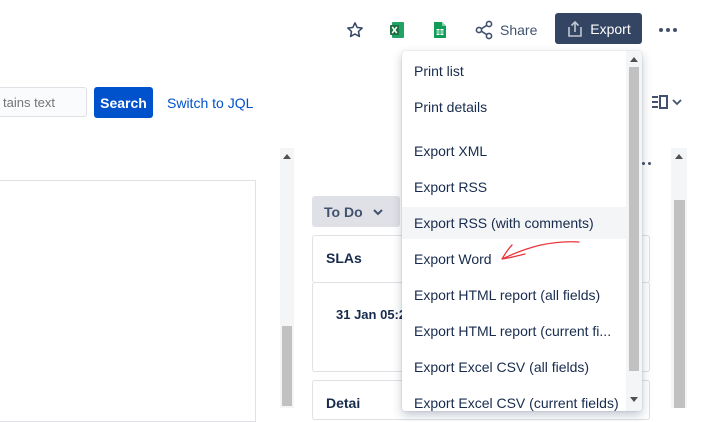 This screenshot has width=705, height=422. What do you see at coordinates (668, 30) in the screenshot?
I see `more-icon` at bounding box center [668, 30].